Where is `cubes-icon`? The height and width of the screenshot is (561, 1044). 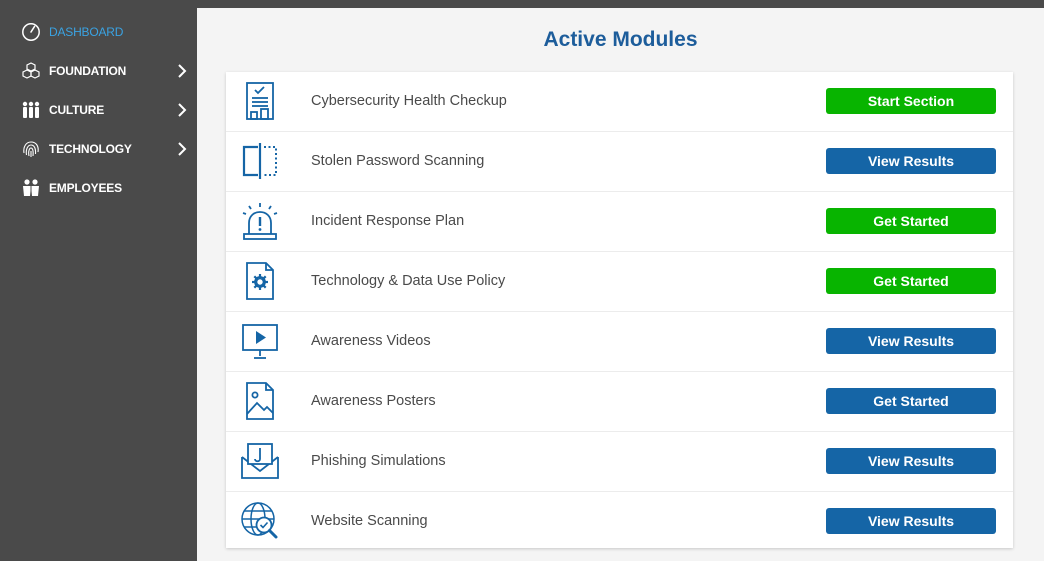 cubes-icon is located at coordinates (31, 70).